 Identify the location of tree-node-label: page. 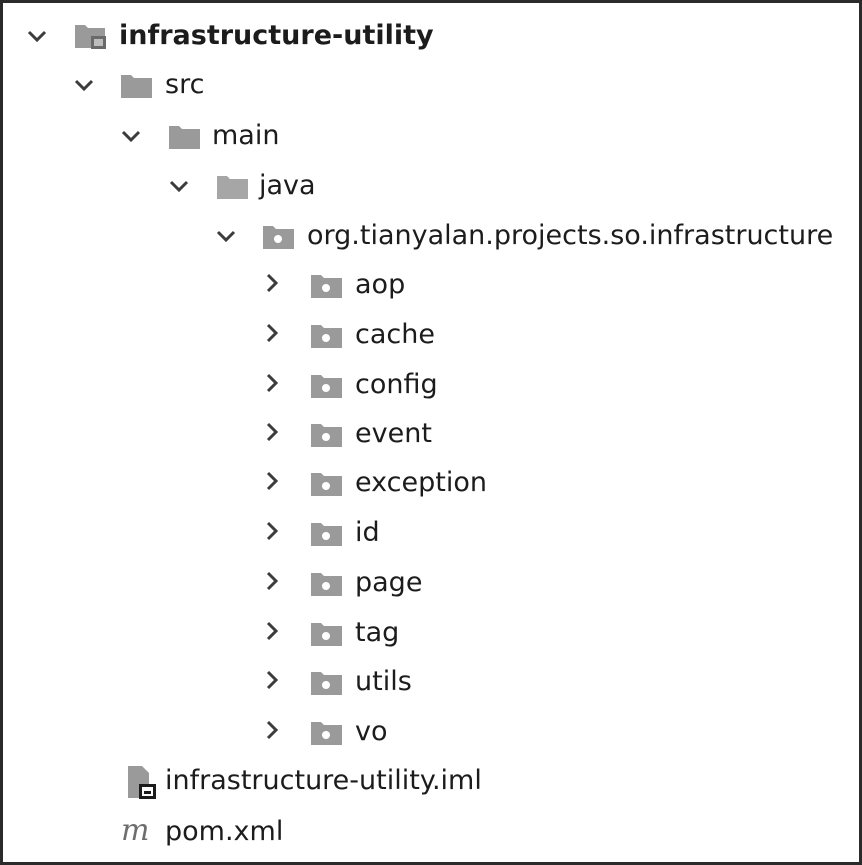
(389, 582).